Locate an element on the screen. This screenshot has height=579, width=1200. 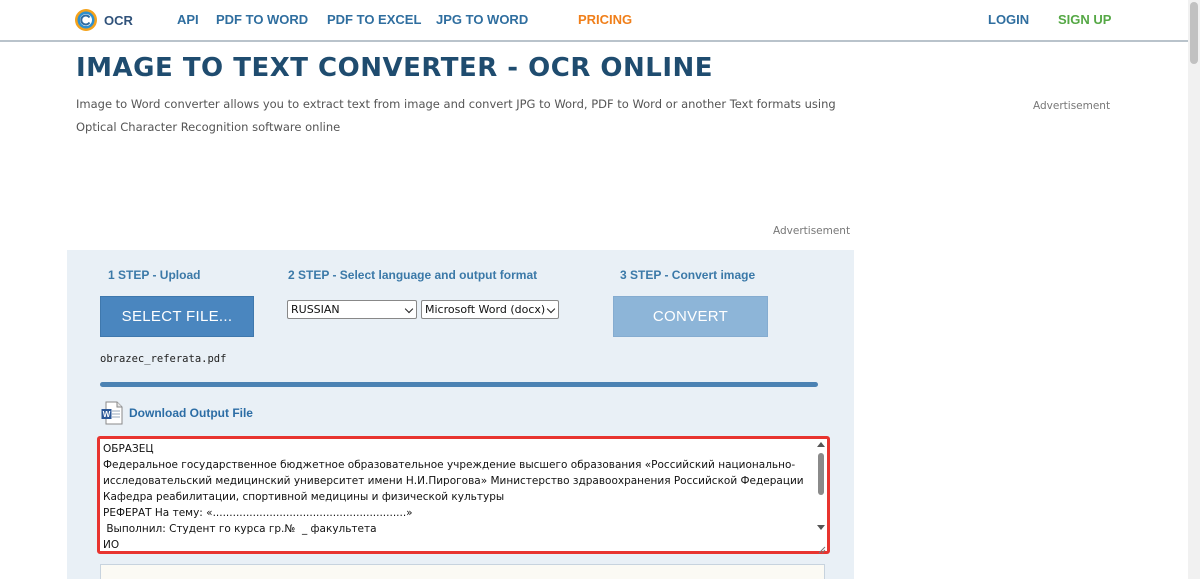
step1-label: 1 STEP - Upload is located at coordinates (154, 275).